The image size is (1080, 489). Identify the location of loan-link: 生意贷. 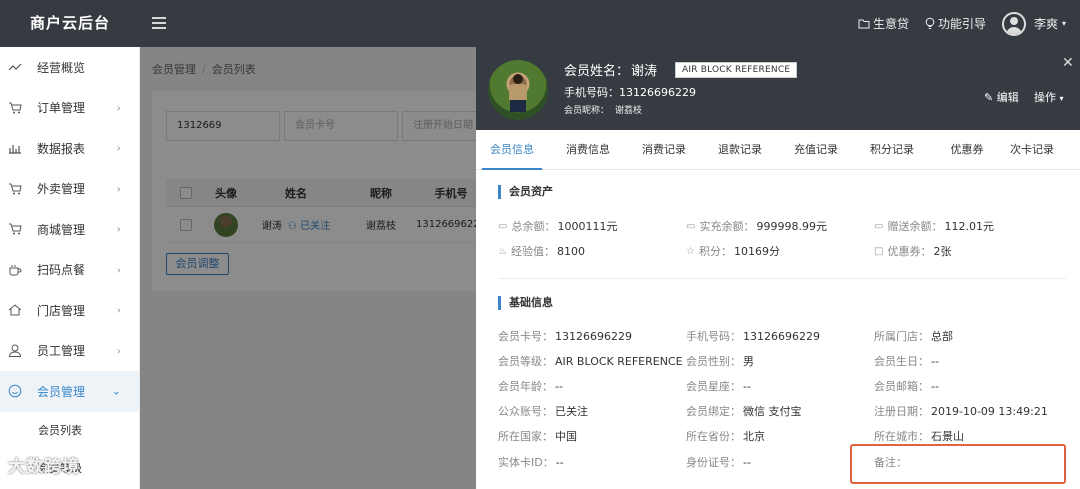
(883, 23).